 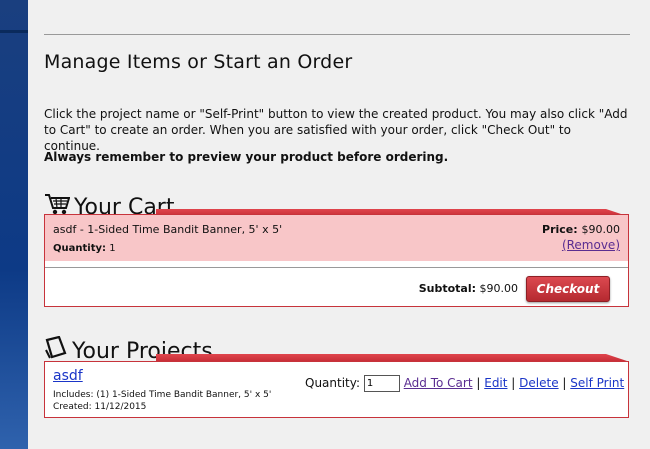 I want to click on price-value: $90.00, so click(x=601, y=229).